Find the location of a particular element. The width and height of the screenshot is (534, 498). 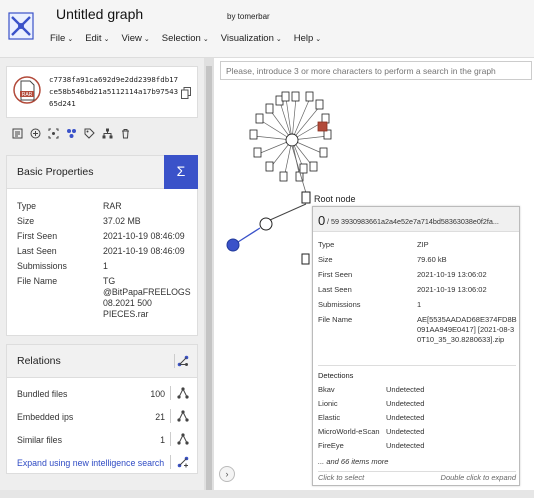

tag-icon is located at coordinates (89, 133).